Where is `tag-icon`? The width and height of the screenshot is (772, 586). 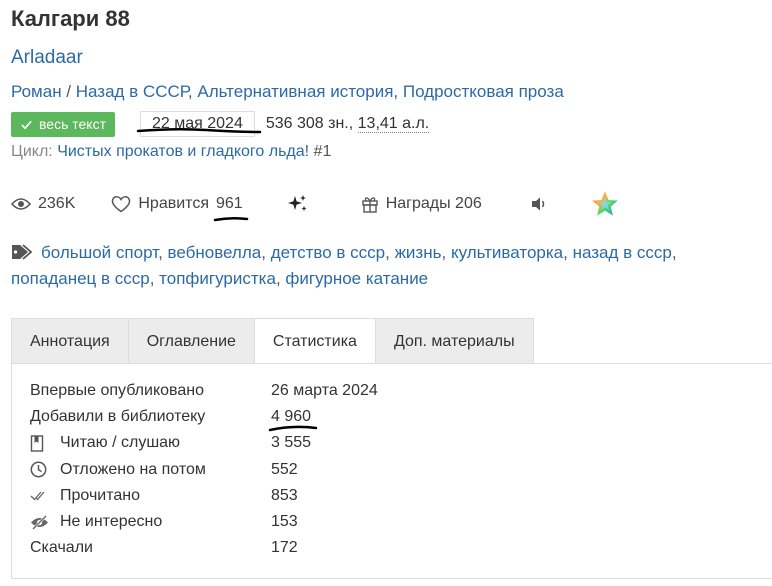 tag-icon is located at coordinates (22, 252).